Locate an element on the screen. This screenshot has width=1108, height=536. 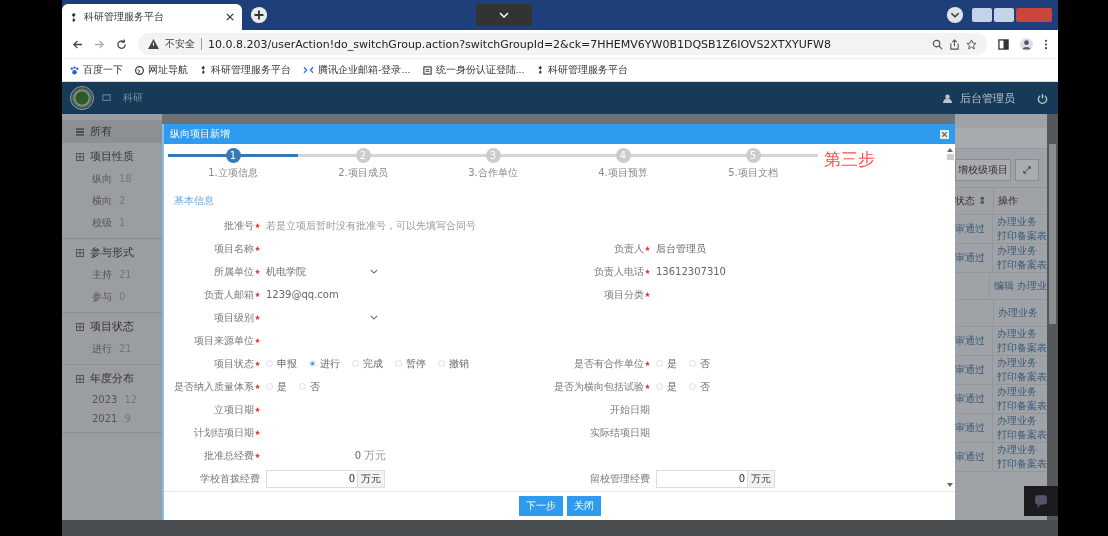
text-field: 1239@qq.com is located at coordinates (406, 294).